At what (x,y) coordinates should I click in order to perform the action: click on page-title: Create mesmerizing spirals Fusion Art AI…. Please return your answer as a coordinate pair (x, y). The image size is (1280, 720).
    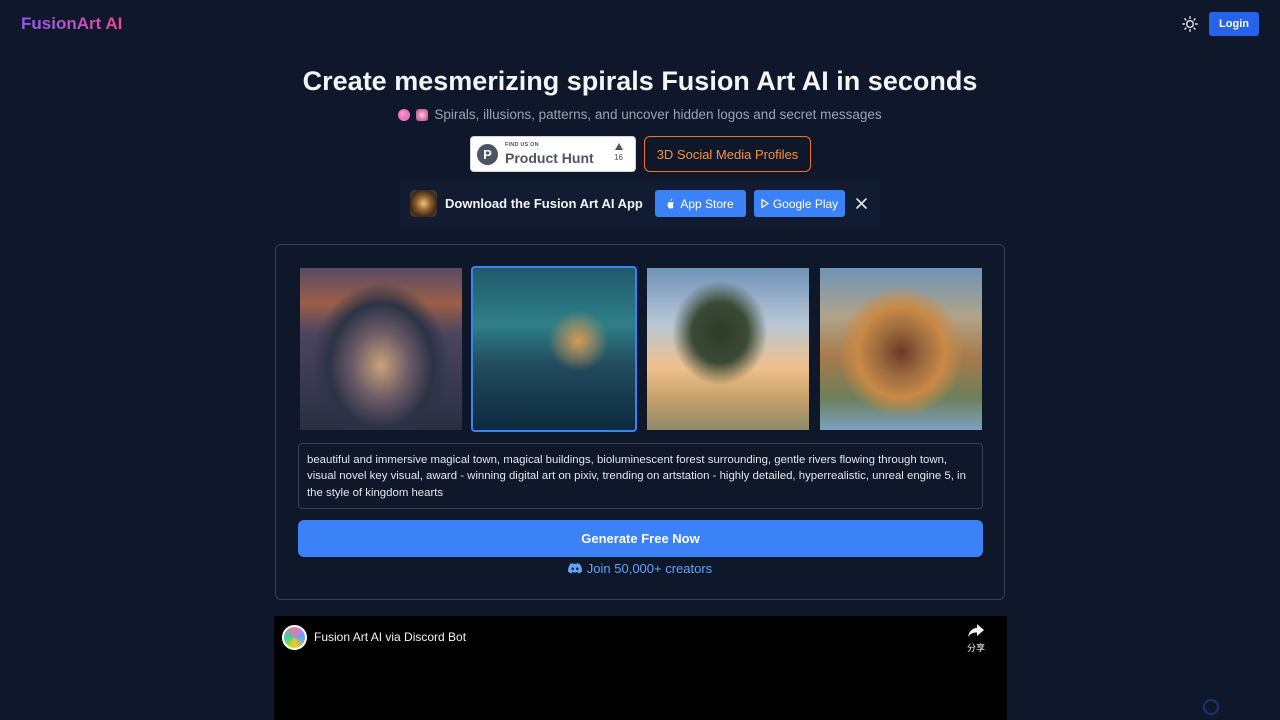
    Looking at the image, I should click on (640, 81).